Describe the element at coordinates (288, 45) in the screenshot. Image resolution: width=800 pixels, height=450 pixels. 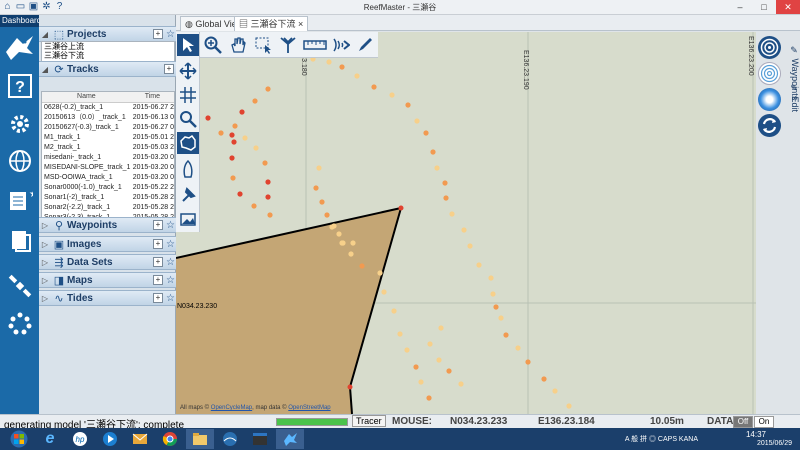
I see `antenna-icon` at that location.